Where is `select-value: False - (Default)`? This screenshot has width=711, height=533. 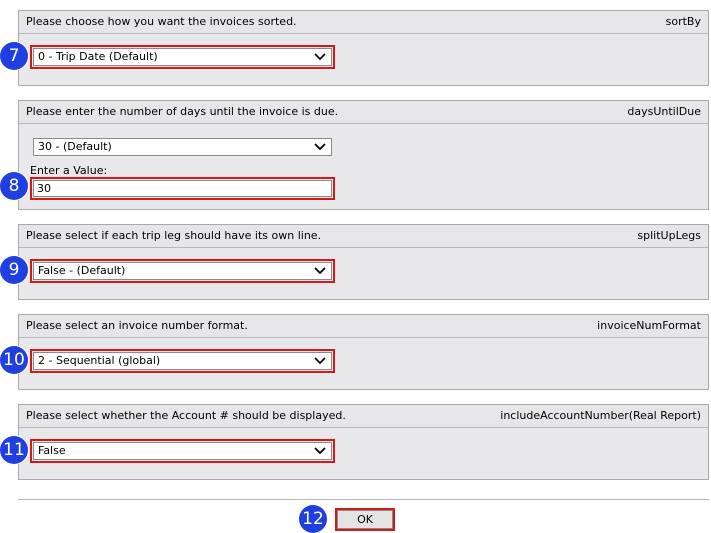
select-value: False - (Default) is located at coordinates (82, 270).